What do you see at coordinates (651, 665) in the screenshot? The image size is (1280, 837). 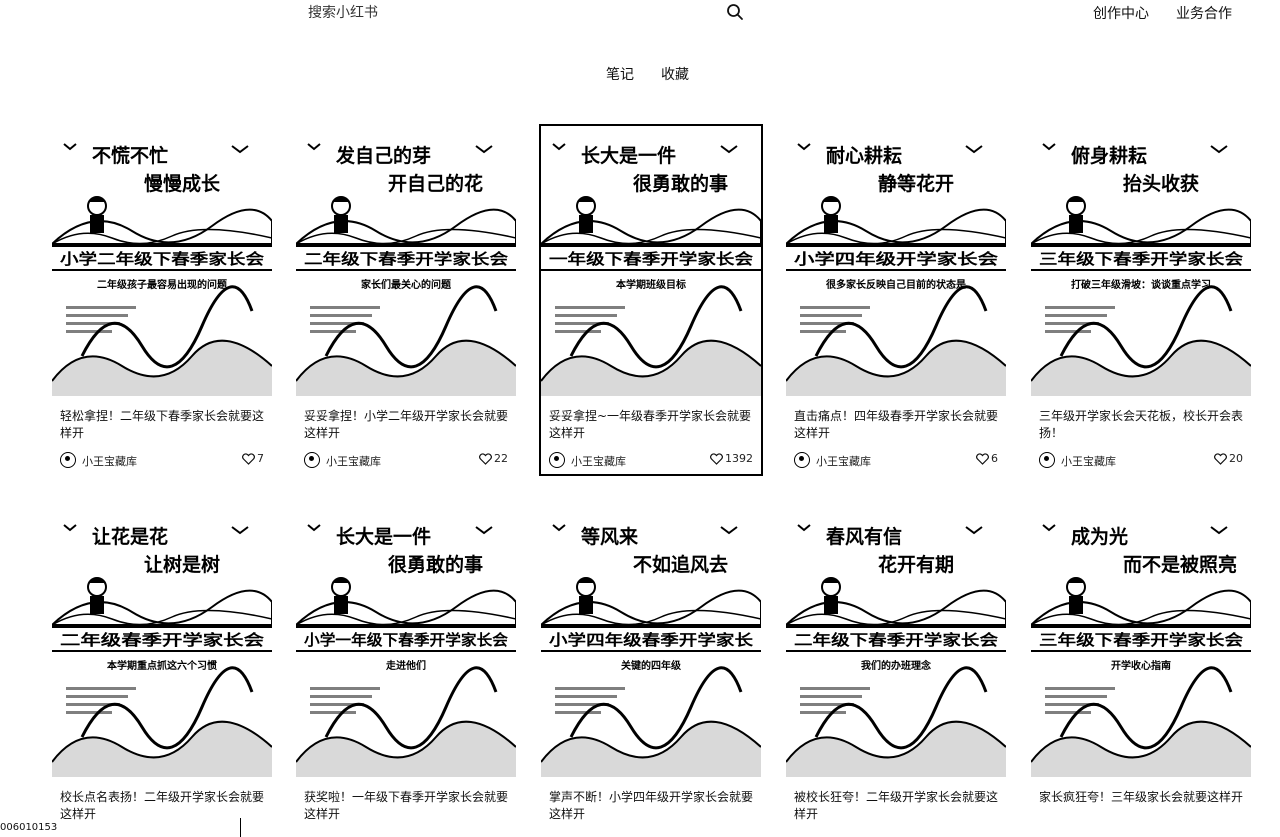 I see `cover-subtitle: 关键的四年级` at bounding box center [651, 665].